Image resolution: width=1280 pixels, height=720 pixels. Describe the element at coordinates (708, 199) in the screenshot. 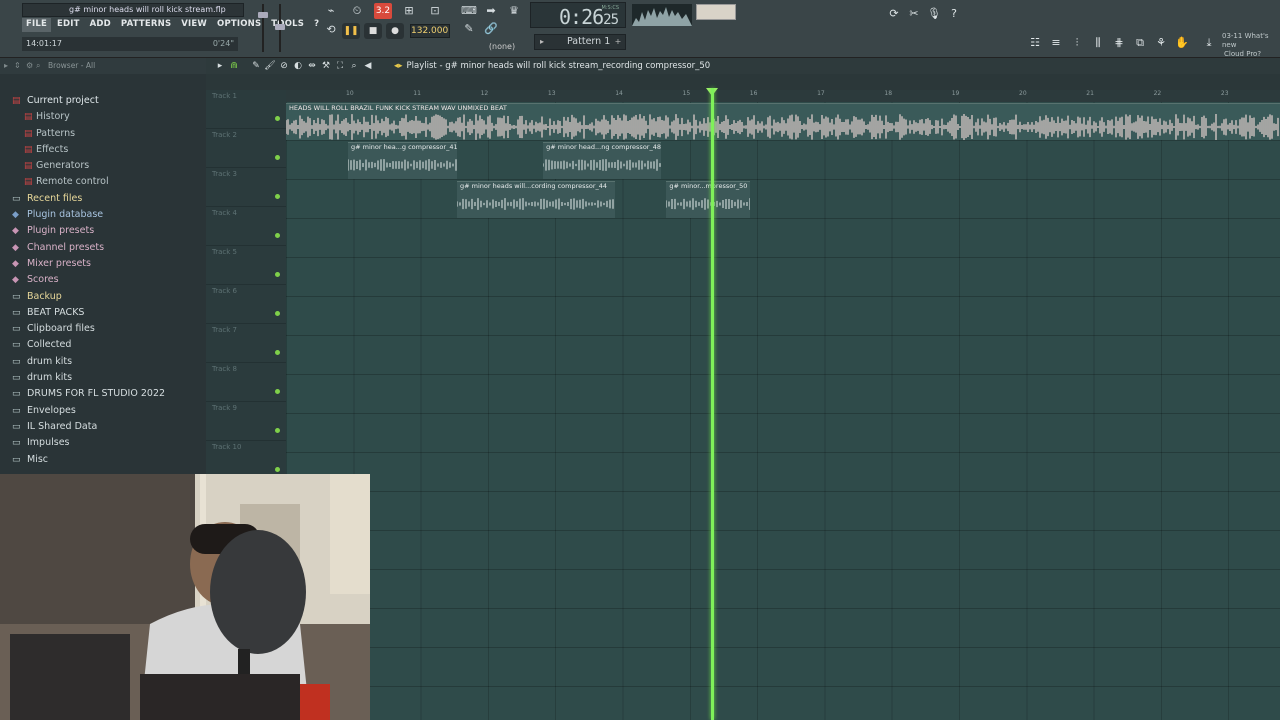

I see `audio-clip: g# minor...mpressor_50` at that location.